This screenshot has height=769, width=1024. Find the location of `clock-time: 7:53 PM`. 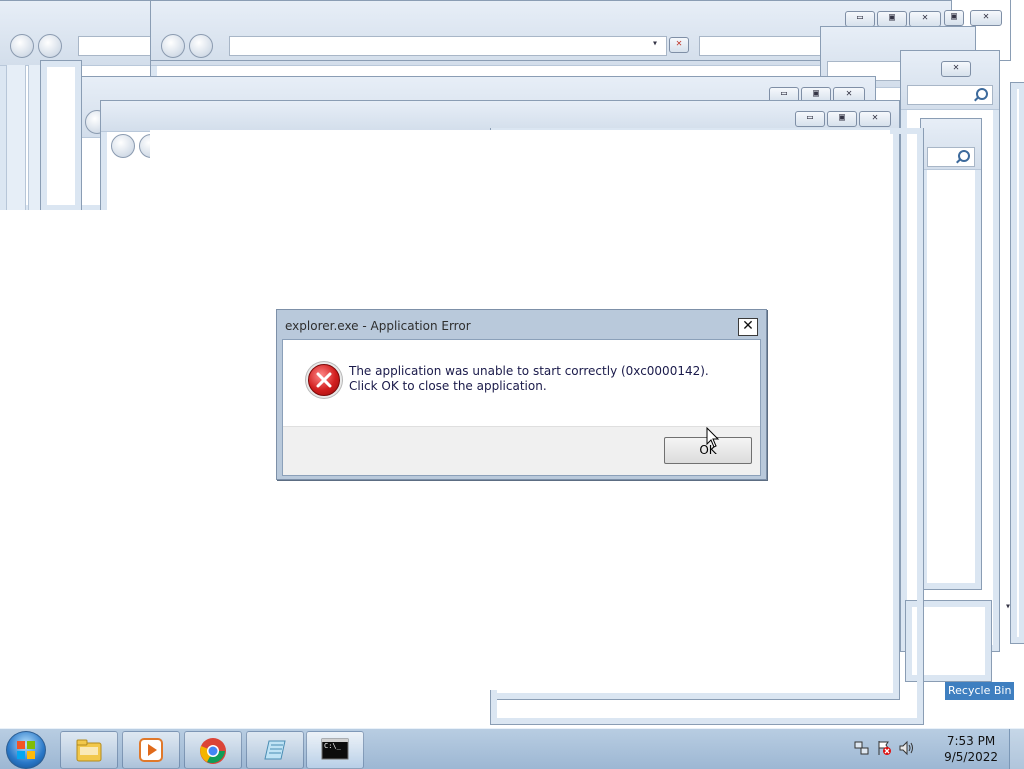

clock-time: 7:53 PM is located at coordinates (971, 741).